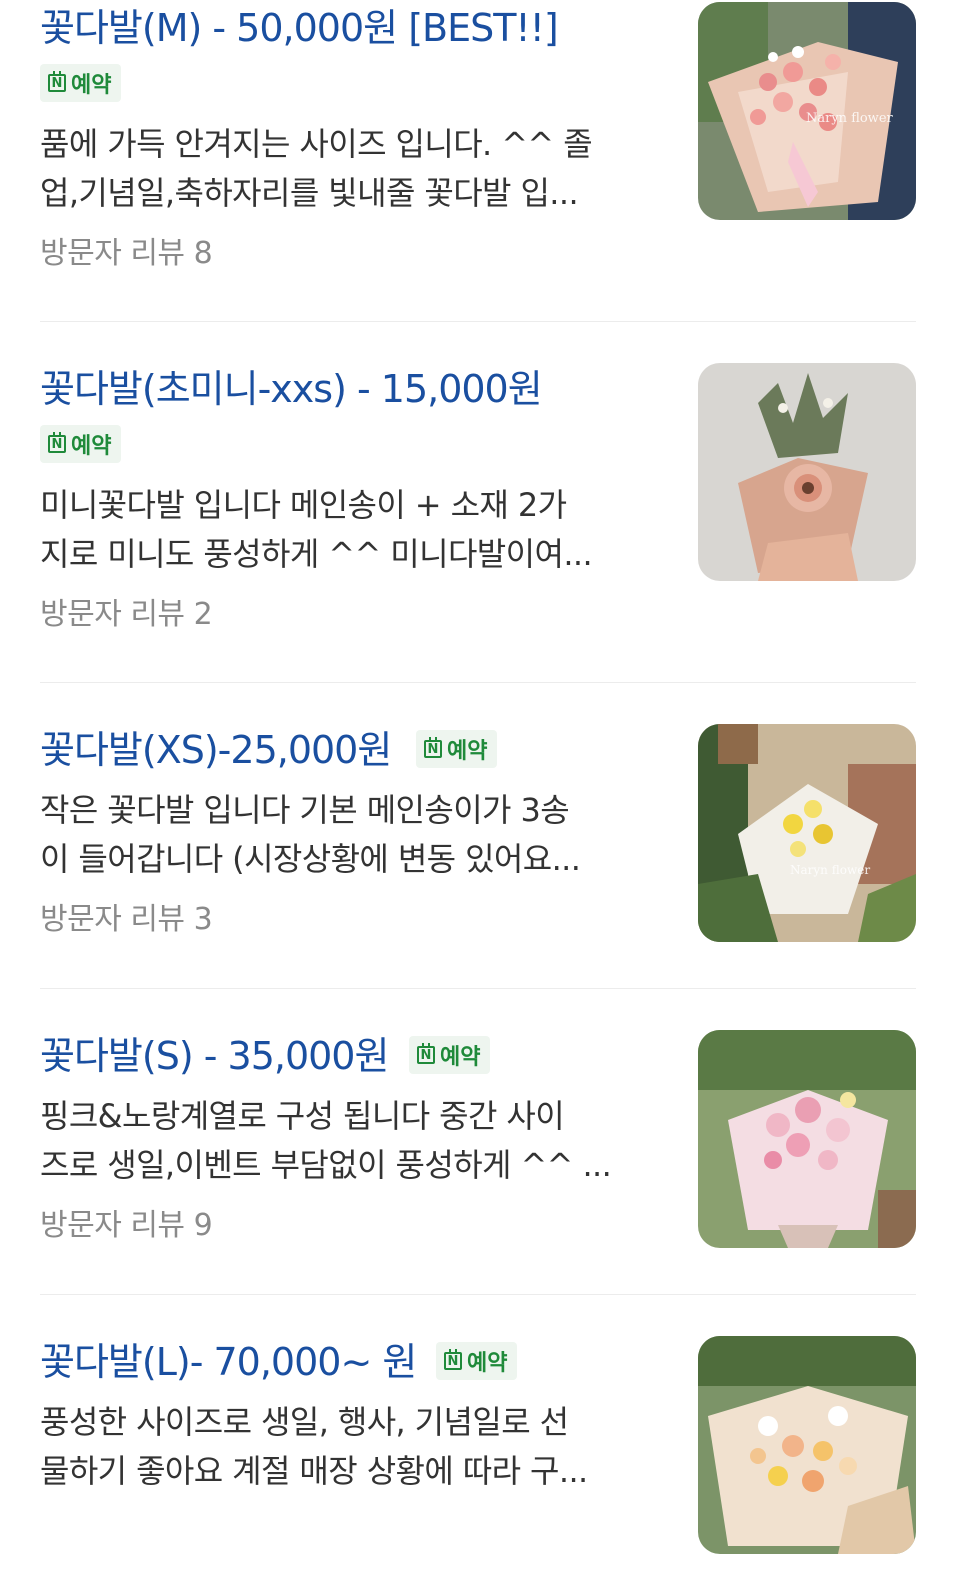 The height and width of the screenshot is (1584, 966). What do you see at coordinates (291, 389) in the screenshot?
I see `product-title: 꽃다발(초미니-xxs) - 15,000원` at bounding box center [291, 389].